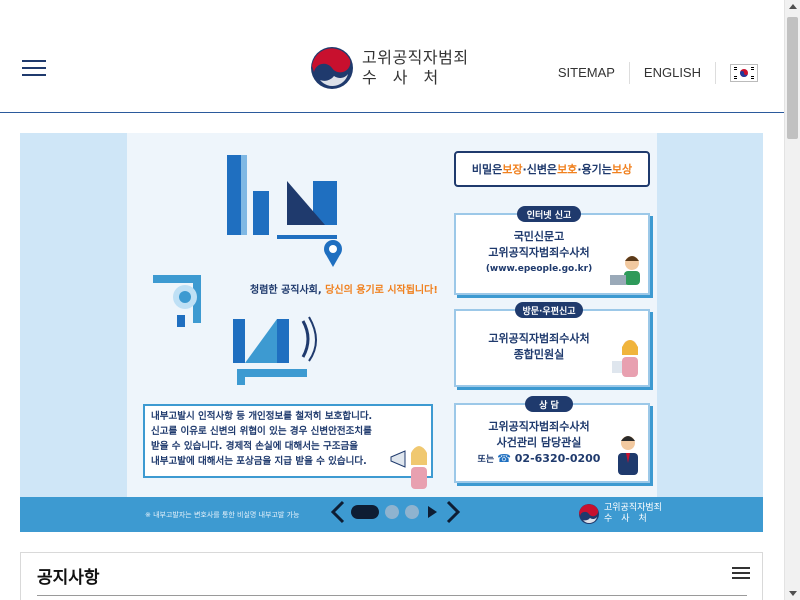 This screenshot has width=800, height=600. Describe the element at coordinates (68, 575) in the screenshot. I see `notice-title: 공지사항` at that location.